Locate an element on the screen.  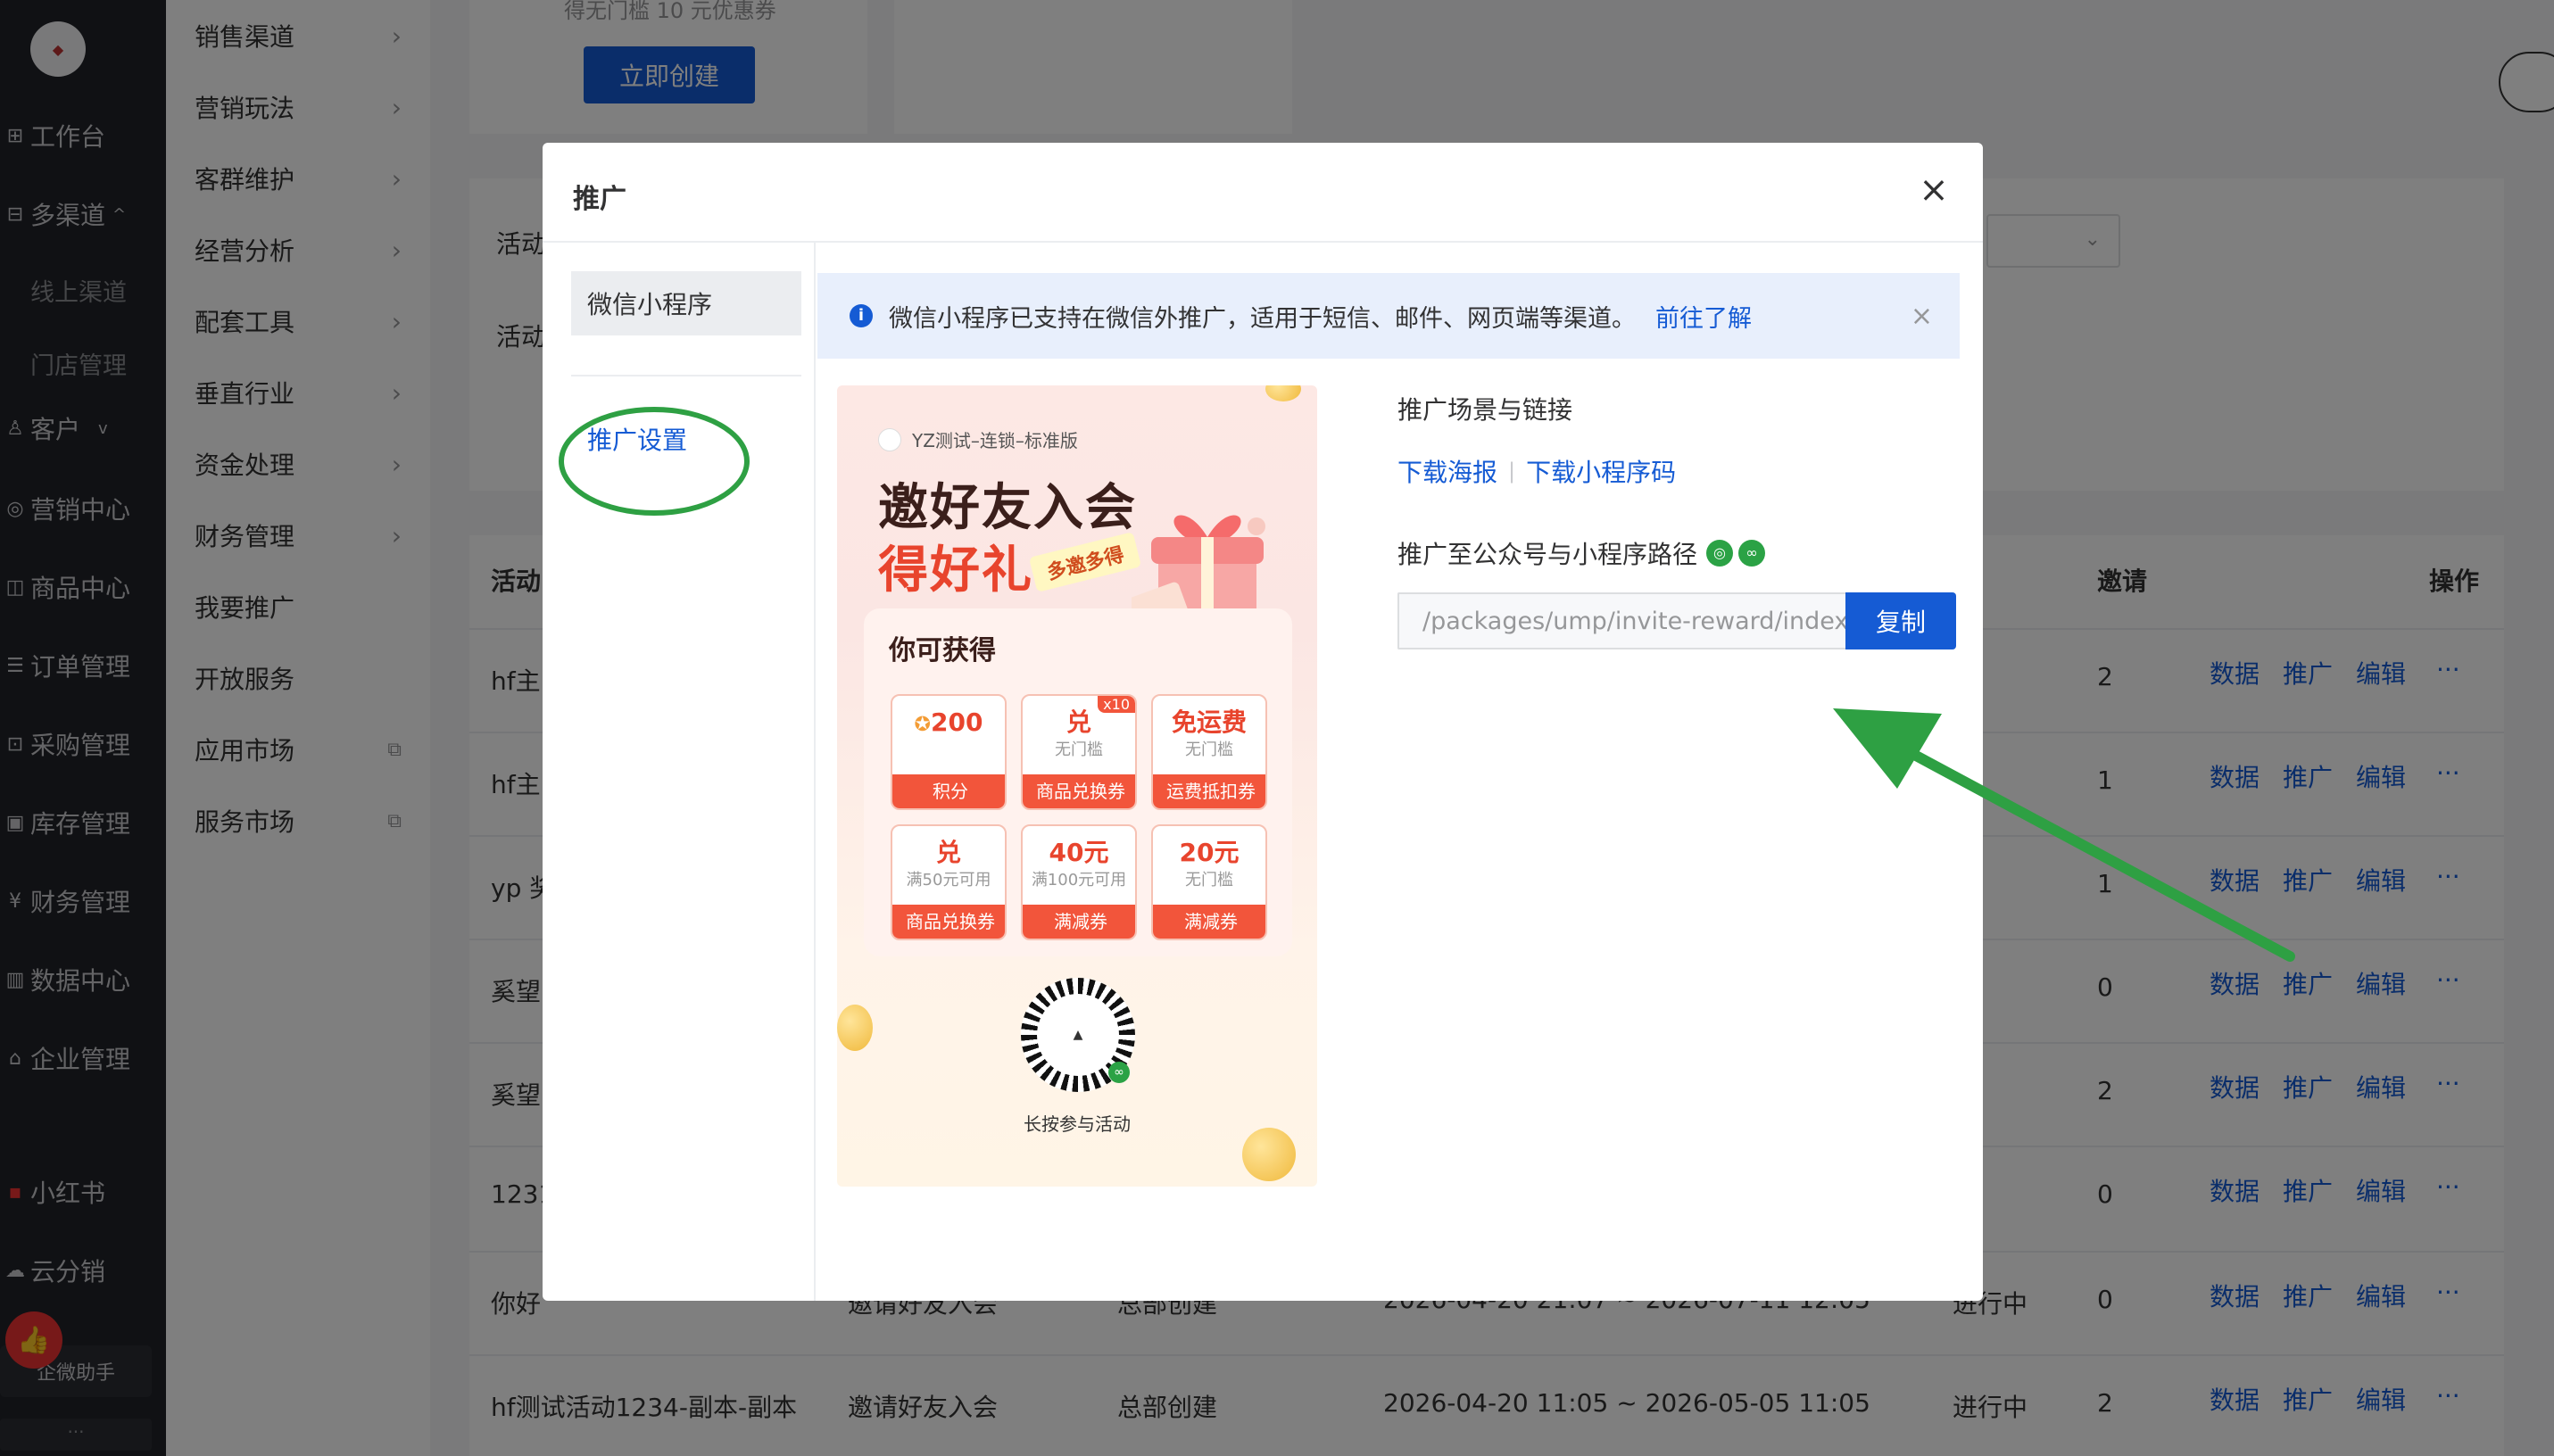
coupon-value: 200 is located at coordinates (956, 722).